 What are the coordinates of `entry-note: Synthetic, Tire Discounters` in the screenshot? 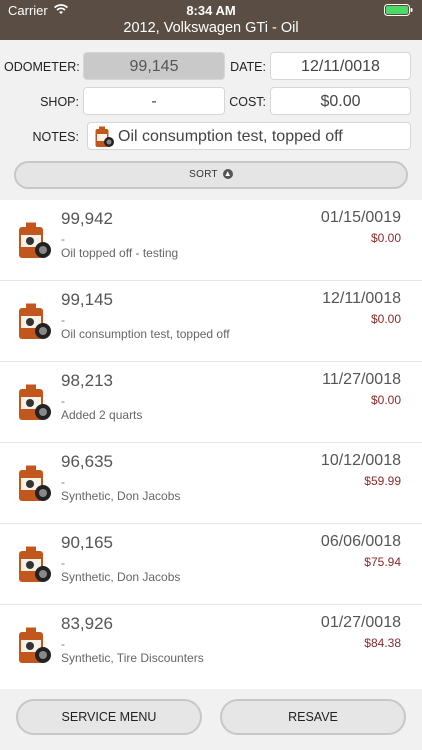 It's located at (132, 658).